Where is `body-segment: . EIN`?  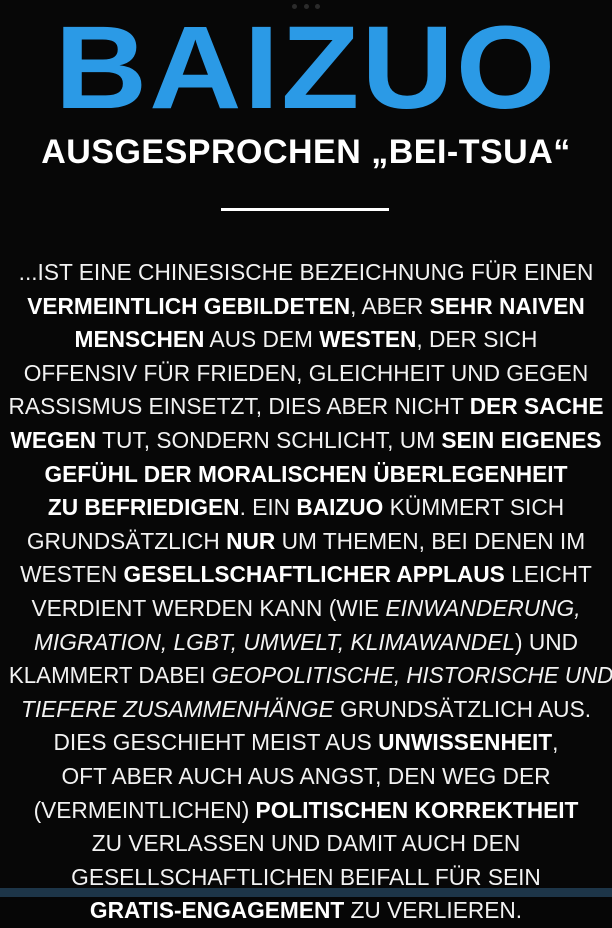
body-segment: . EIN is located at coordinates (268, 507).